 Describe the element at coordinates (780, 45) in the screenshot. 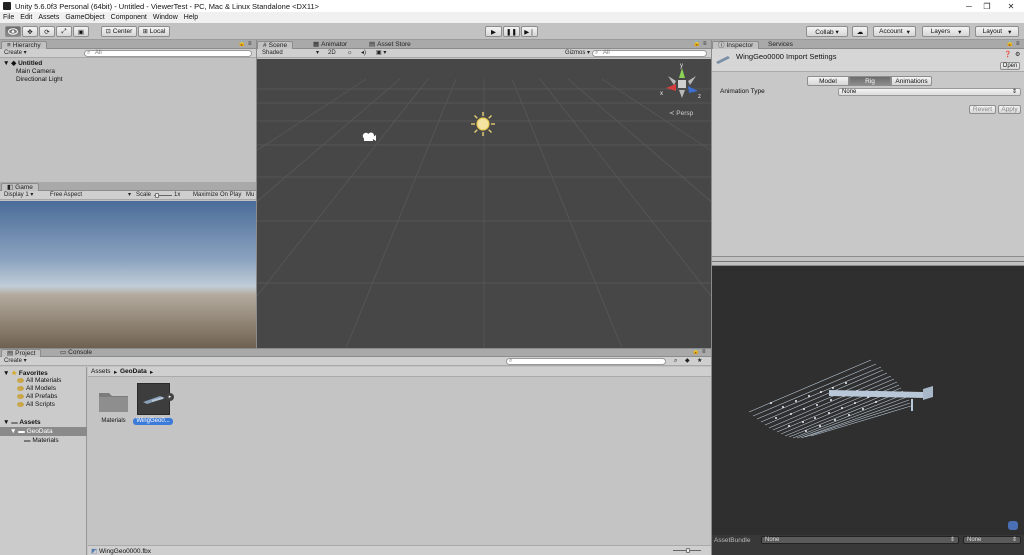

I see `tab-services: Services` at that location.